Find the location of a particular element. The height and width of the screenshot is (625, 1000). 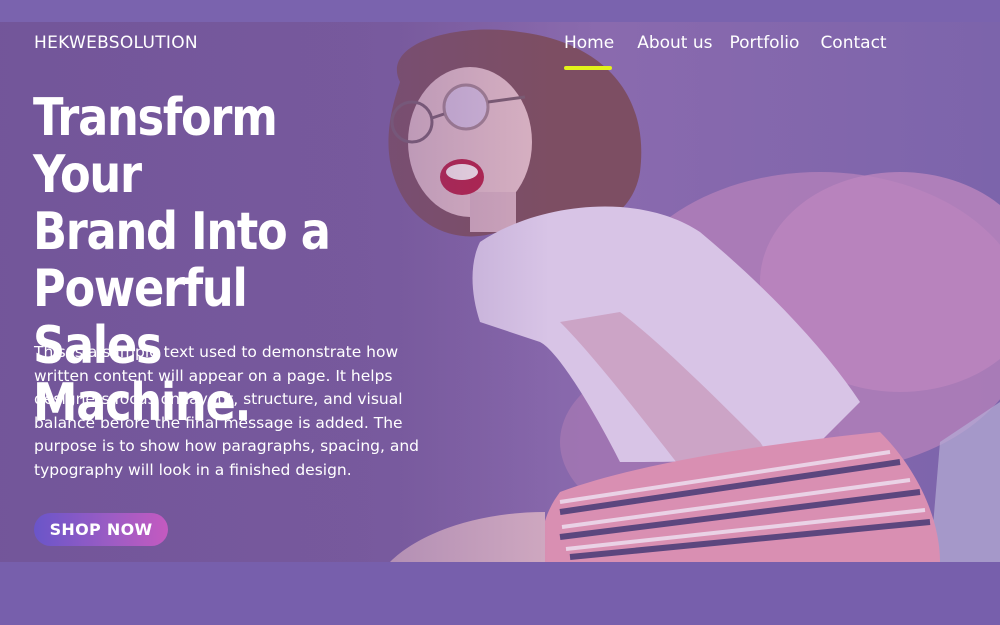

shop-now-button: SHOP NOW is located at coordinates (101, 529).